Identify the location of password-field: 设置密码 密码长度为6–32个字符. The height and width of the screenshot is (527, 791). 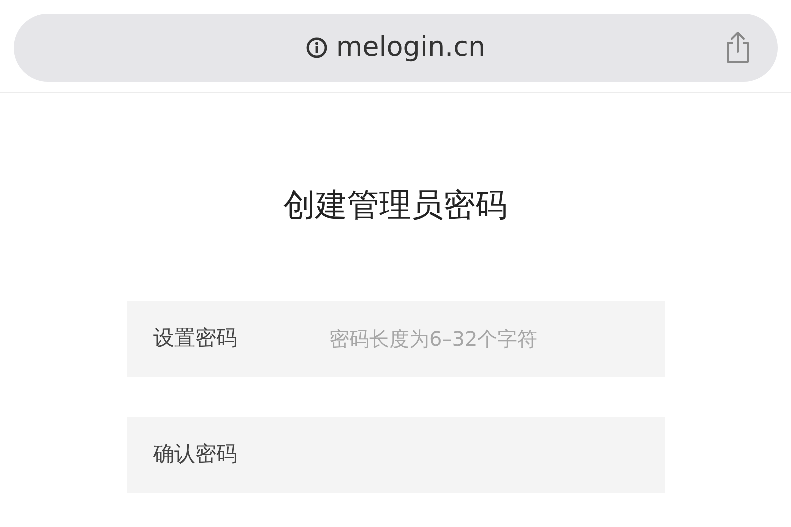
(395, 339).